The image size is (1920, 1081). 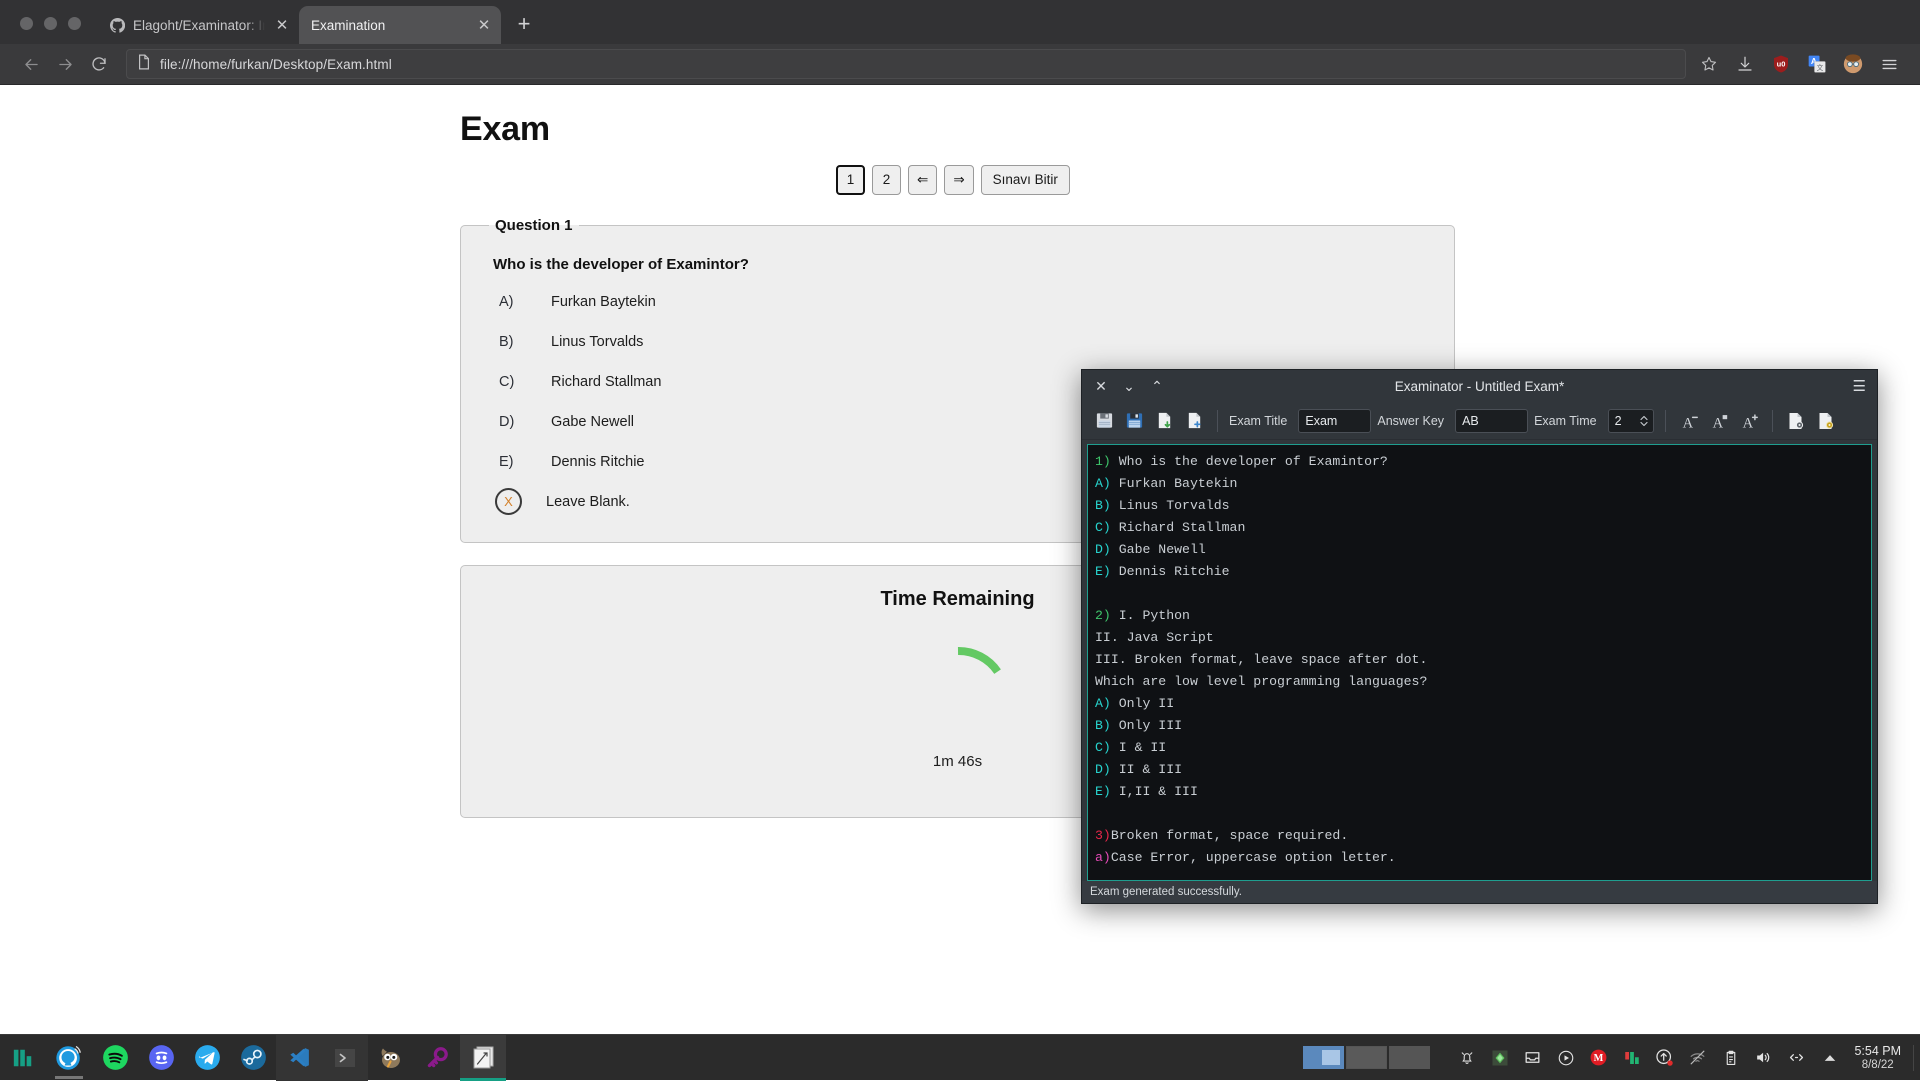 What do you see at coordinates (1194, 421) in the screenshot?
I see `new-document-icon` at bounding box center [1194, 421].